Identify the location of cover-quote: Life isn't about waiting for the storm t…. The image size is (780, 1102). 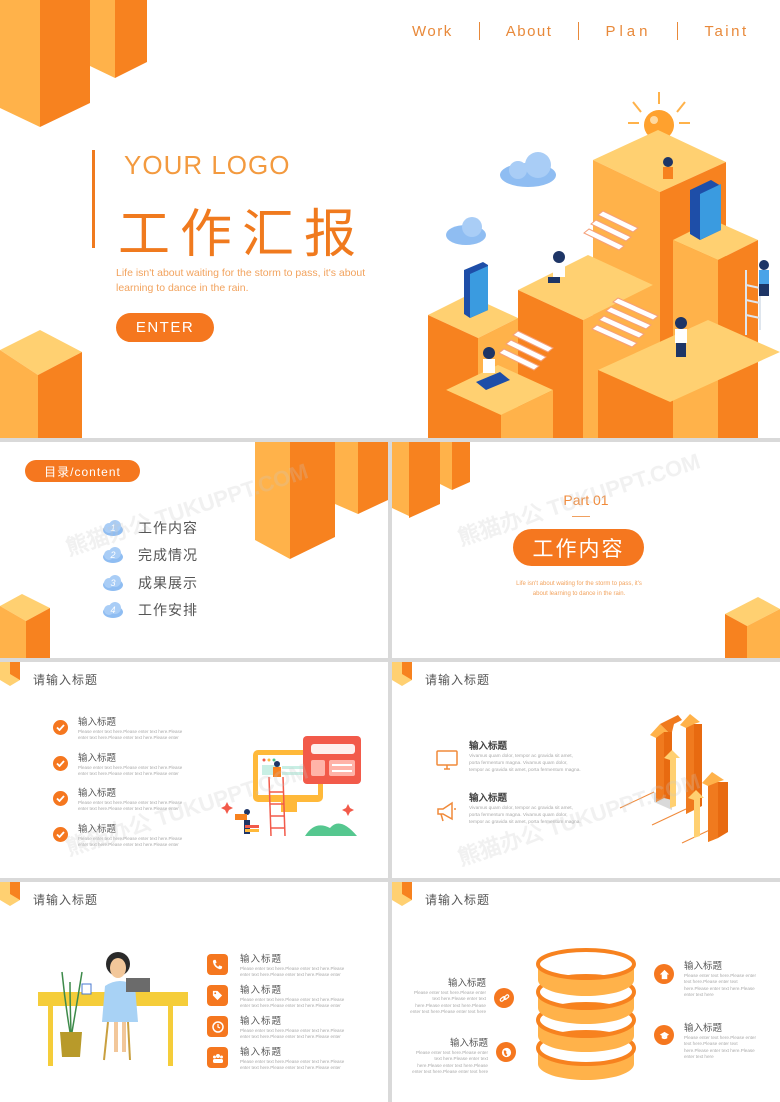
(241, 280).